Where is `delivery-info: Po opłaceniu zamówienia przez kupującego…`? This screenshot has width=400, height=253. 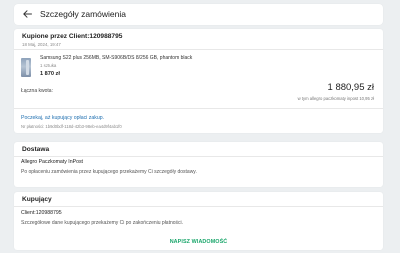 delivery-info: Po opłaceniu zamówienia przez kupującego… is located at coordinates (109, 172).